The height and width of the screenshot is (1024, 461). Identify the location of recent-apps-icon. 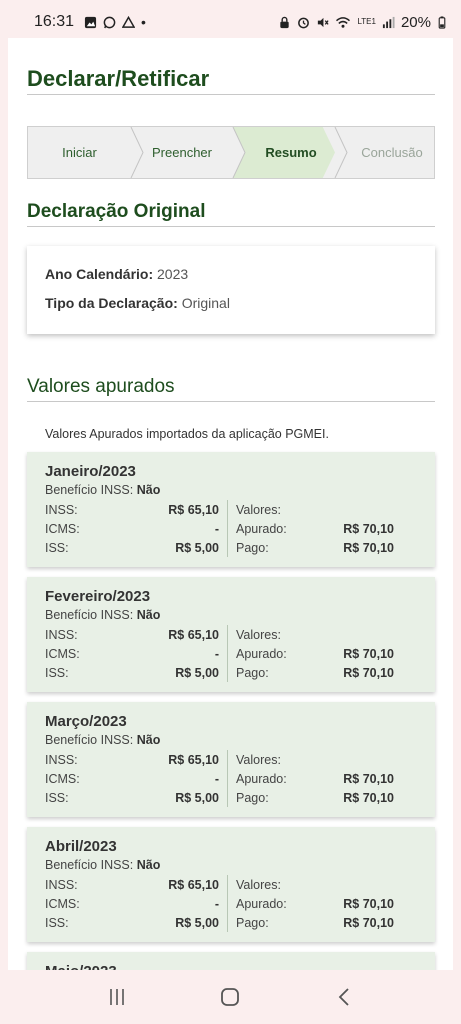
(117, 997).